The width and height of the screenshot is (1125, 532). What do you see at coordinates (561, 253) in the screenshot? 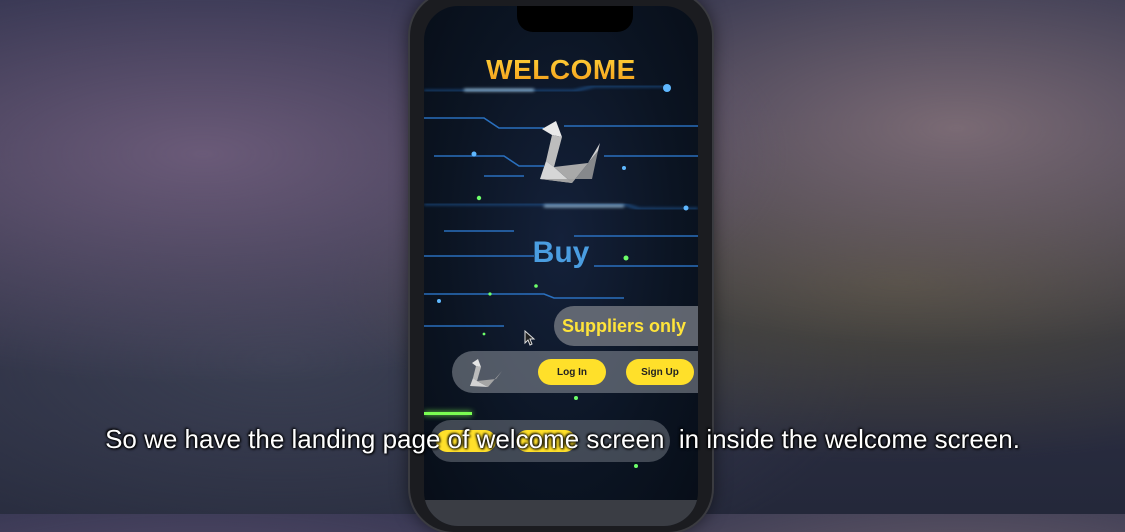
I see `buy-heading: Buy` at bounding box center [561, 253].